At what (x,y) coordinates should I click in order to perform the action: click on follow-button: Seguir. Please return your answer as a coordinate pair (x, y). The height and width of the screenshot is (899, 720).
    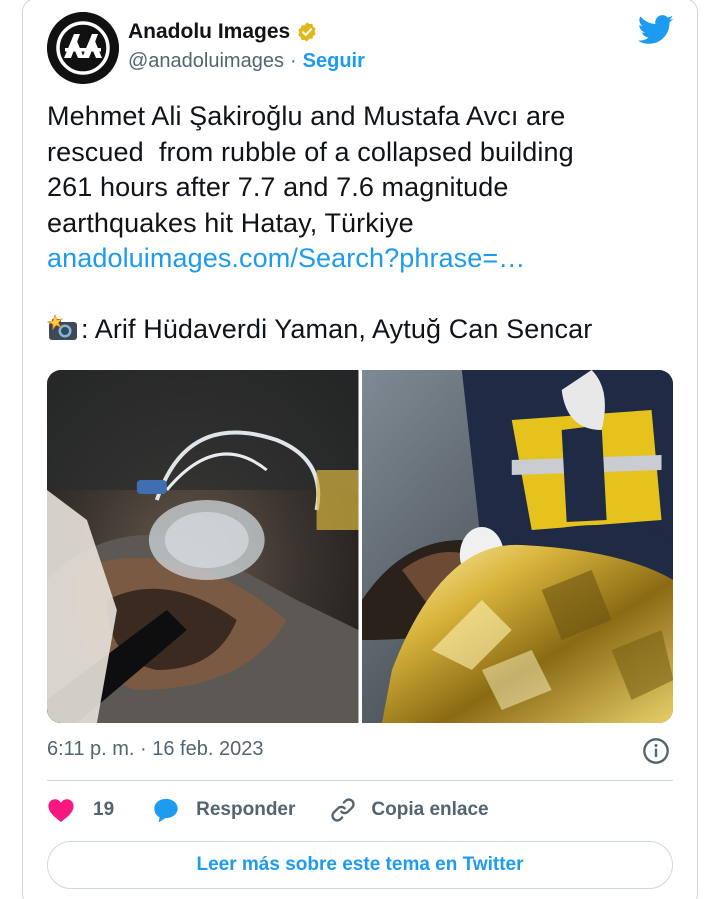
    Looking at the image, I should click on (334, 61).